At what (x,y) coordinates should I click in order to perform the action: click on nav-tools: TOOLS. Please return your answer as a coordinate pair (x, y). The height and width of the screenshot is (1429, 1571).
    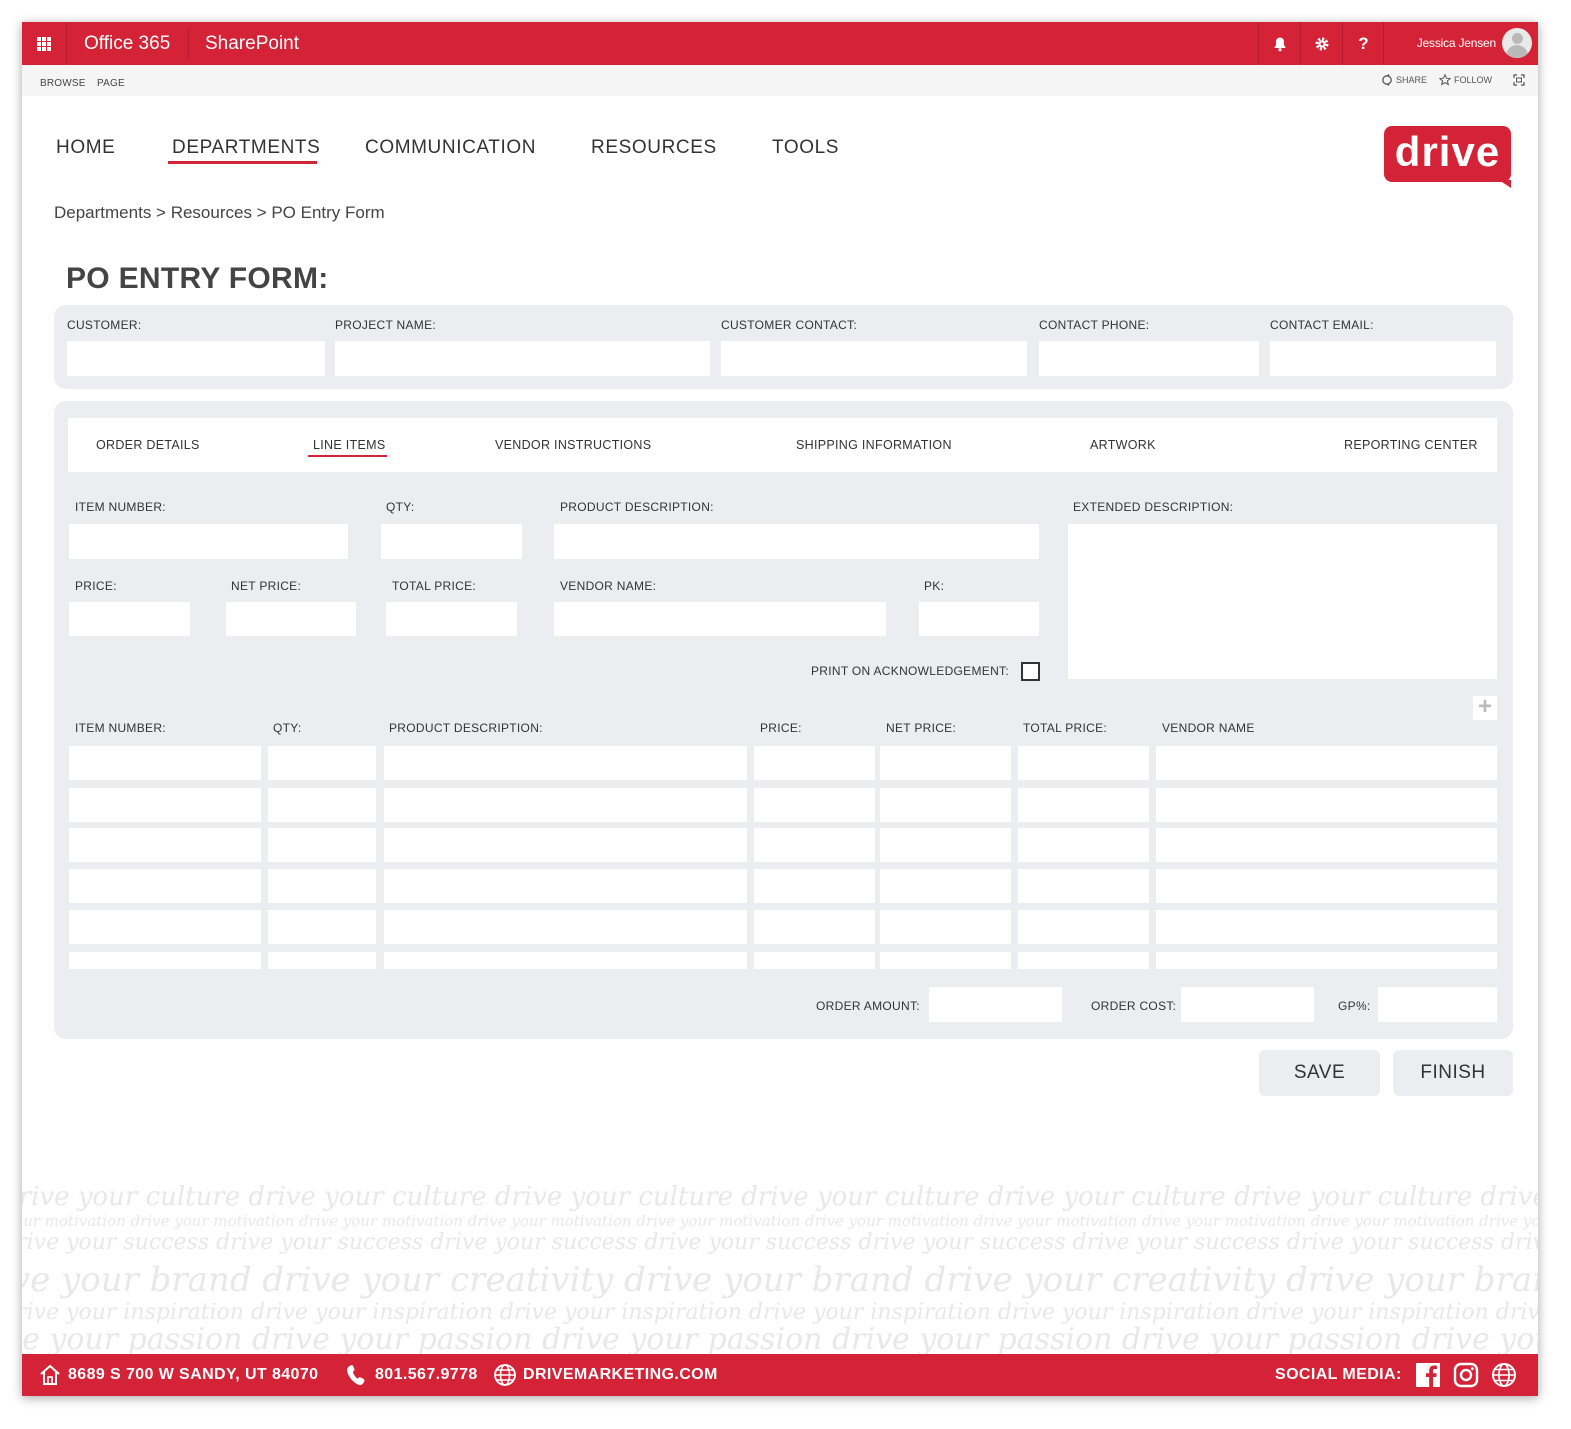
    Looking at the image, I should click on (805, 148).